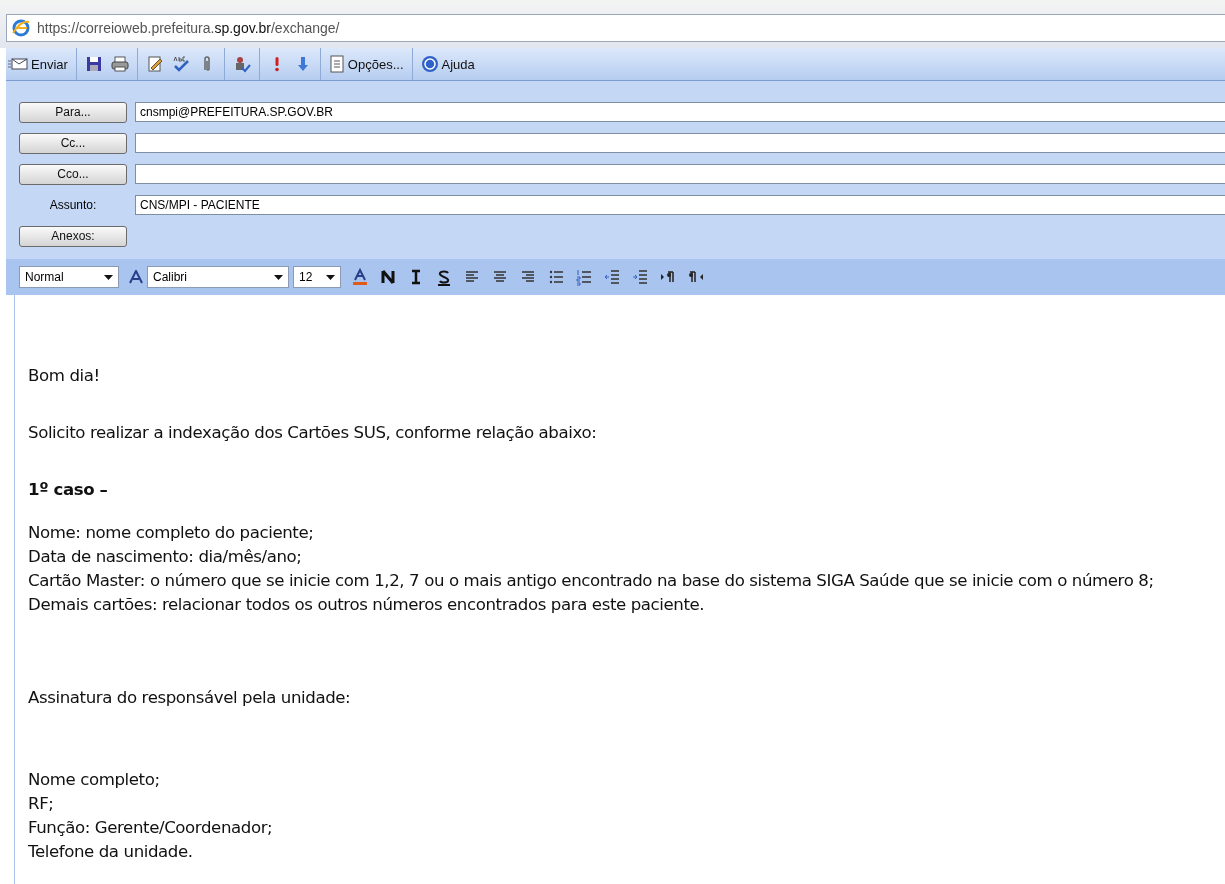 The width and height of the screenshot is (1225, 884). I want to click on font-dropdown: Calibri, so click(218, 277).